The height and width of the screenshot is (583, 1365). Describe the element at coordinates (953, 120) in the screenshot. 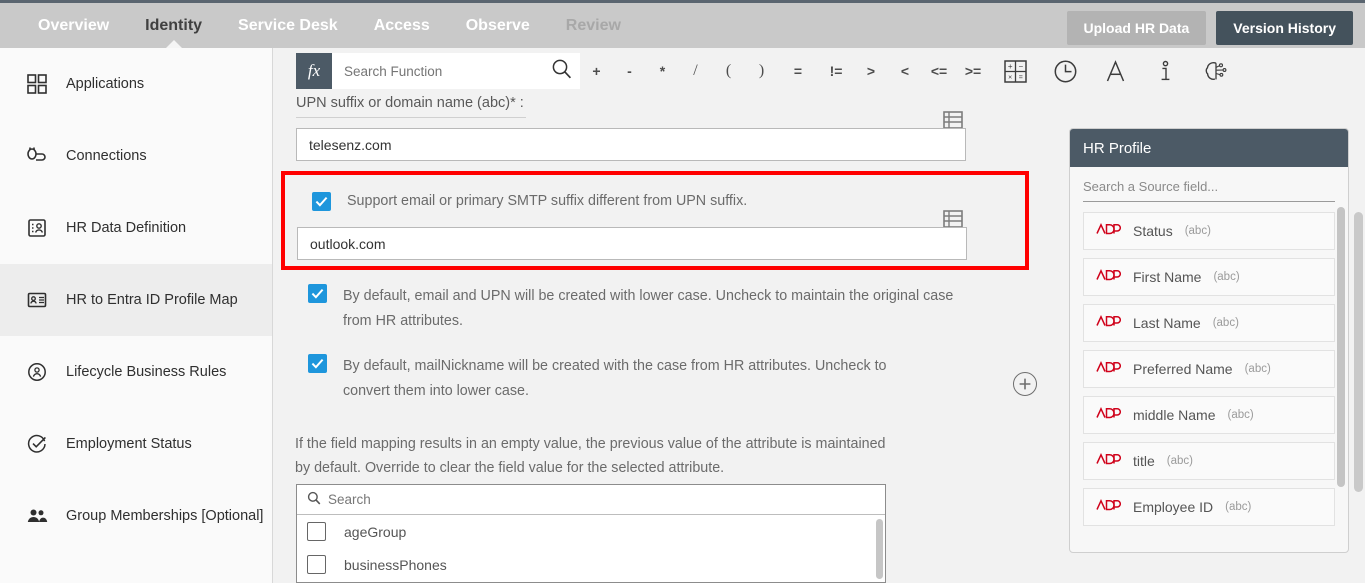

I see `table-grid-icon-upn` at that location.